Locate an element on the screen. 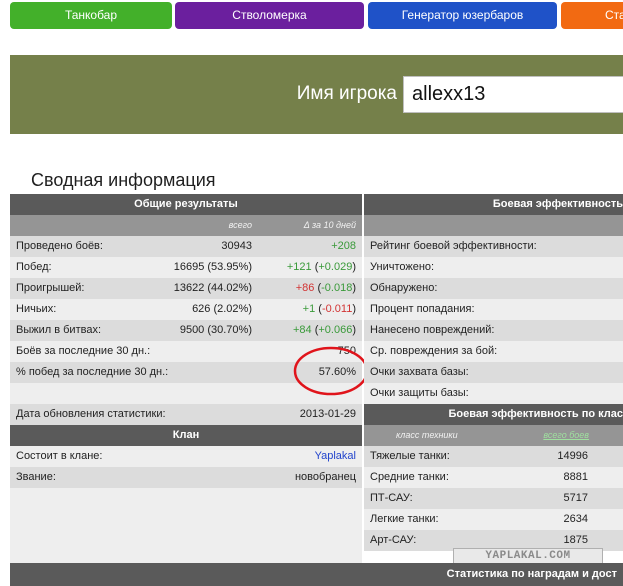 The height and width of the screenshot is (586, 623). table-row: Побед: 16695 (53.95%) +121 (+0.029) is located at coordinates (186, 267).